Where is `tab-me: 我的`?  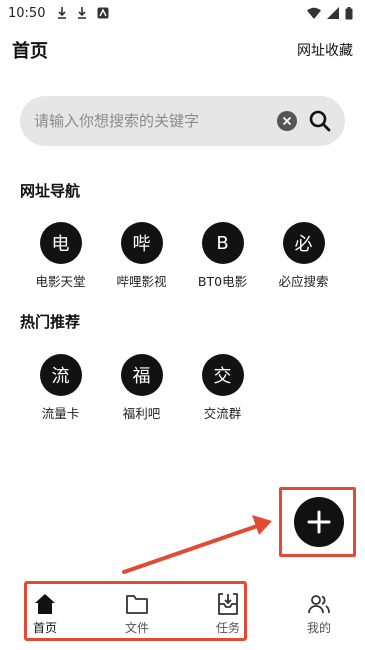 tab-me: 我的 is located at coordinates (319, 614).